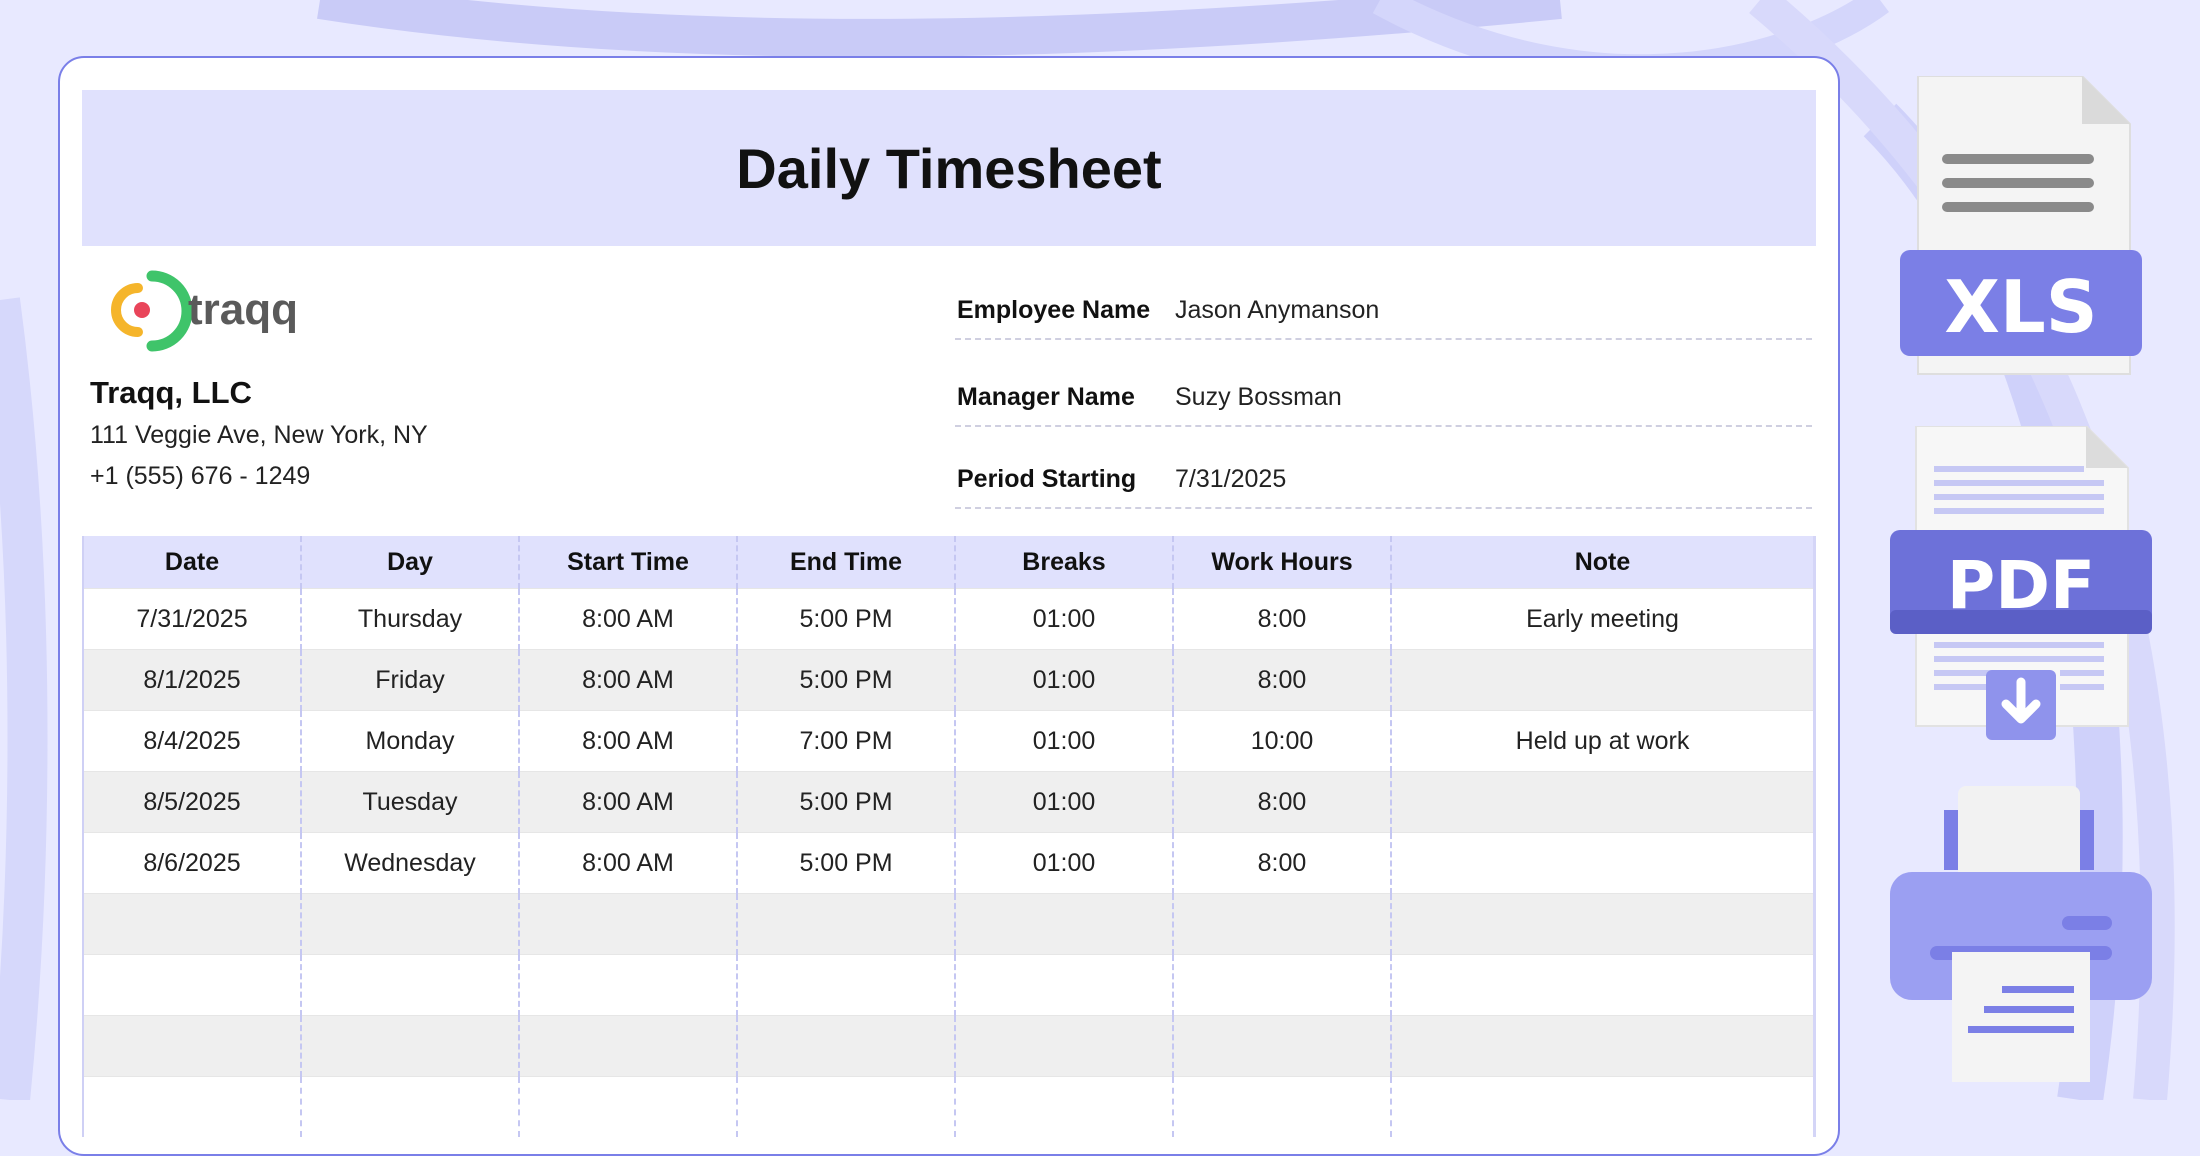  Describe the element at coordinates (1603, 619) in the screenshot. I see `cell-note: Early meeting` at that location.